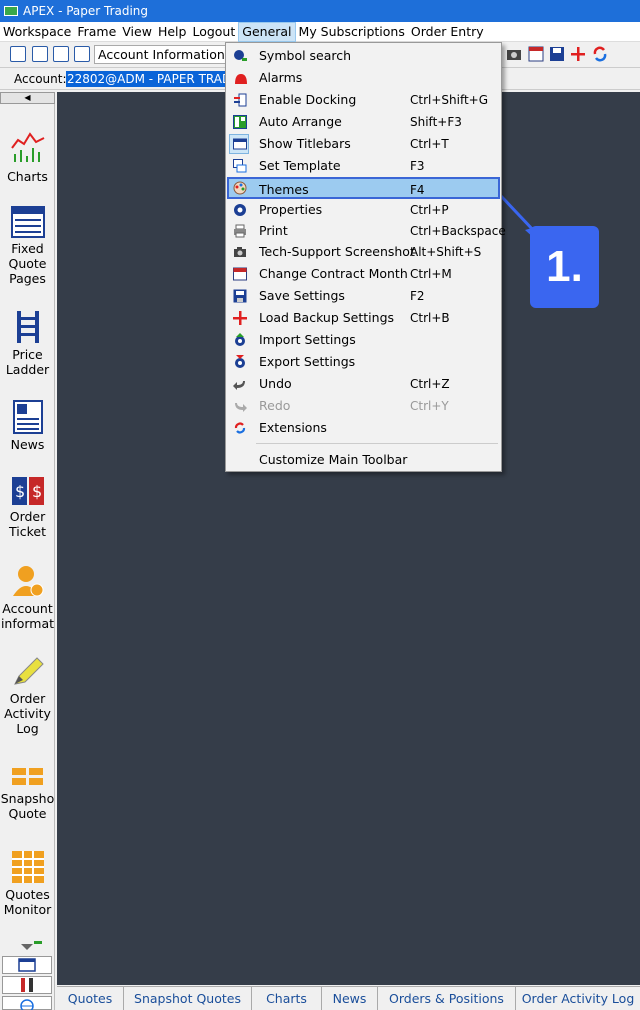 The image size is (640, 1010). I want to click on account-information-icon, so click(27, 581).